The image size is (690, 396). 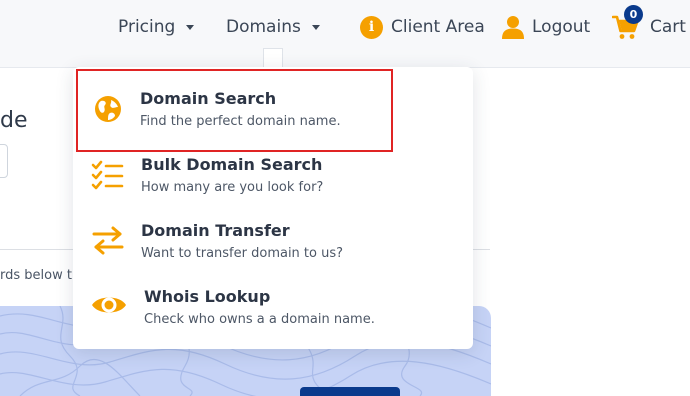 What do you see at coordinates (234, 110) in the screenshot?
I see `highlight-box` at bounding box center [234, 110].